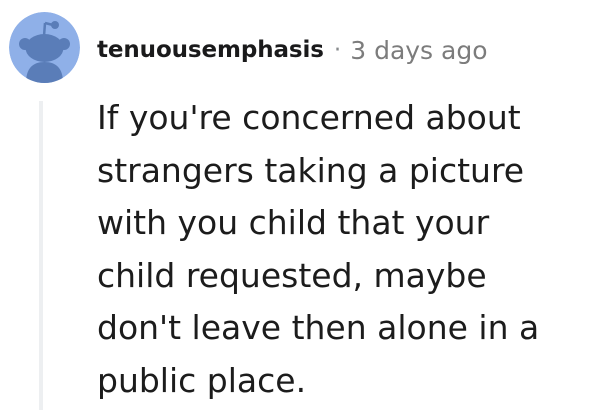 The width and height of the screenshot is (598, 410). What do you see at coordinates (41, 255) in the screenshot?
I see `thread-line` at bounding box center [41, 255].